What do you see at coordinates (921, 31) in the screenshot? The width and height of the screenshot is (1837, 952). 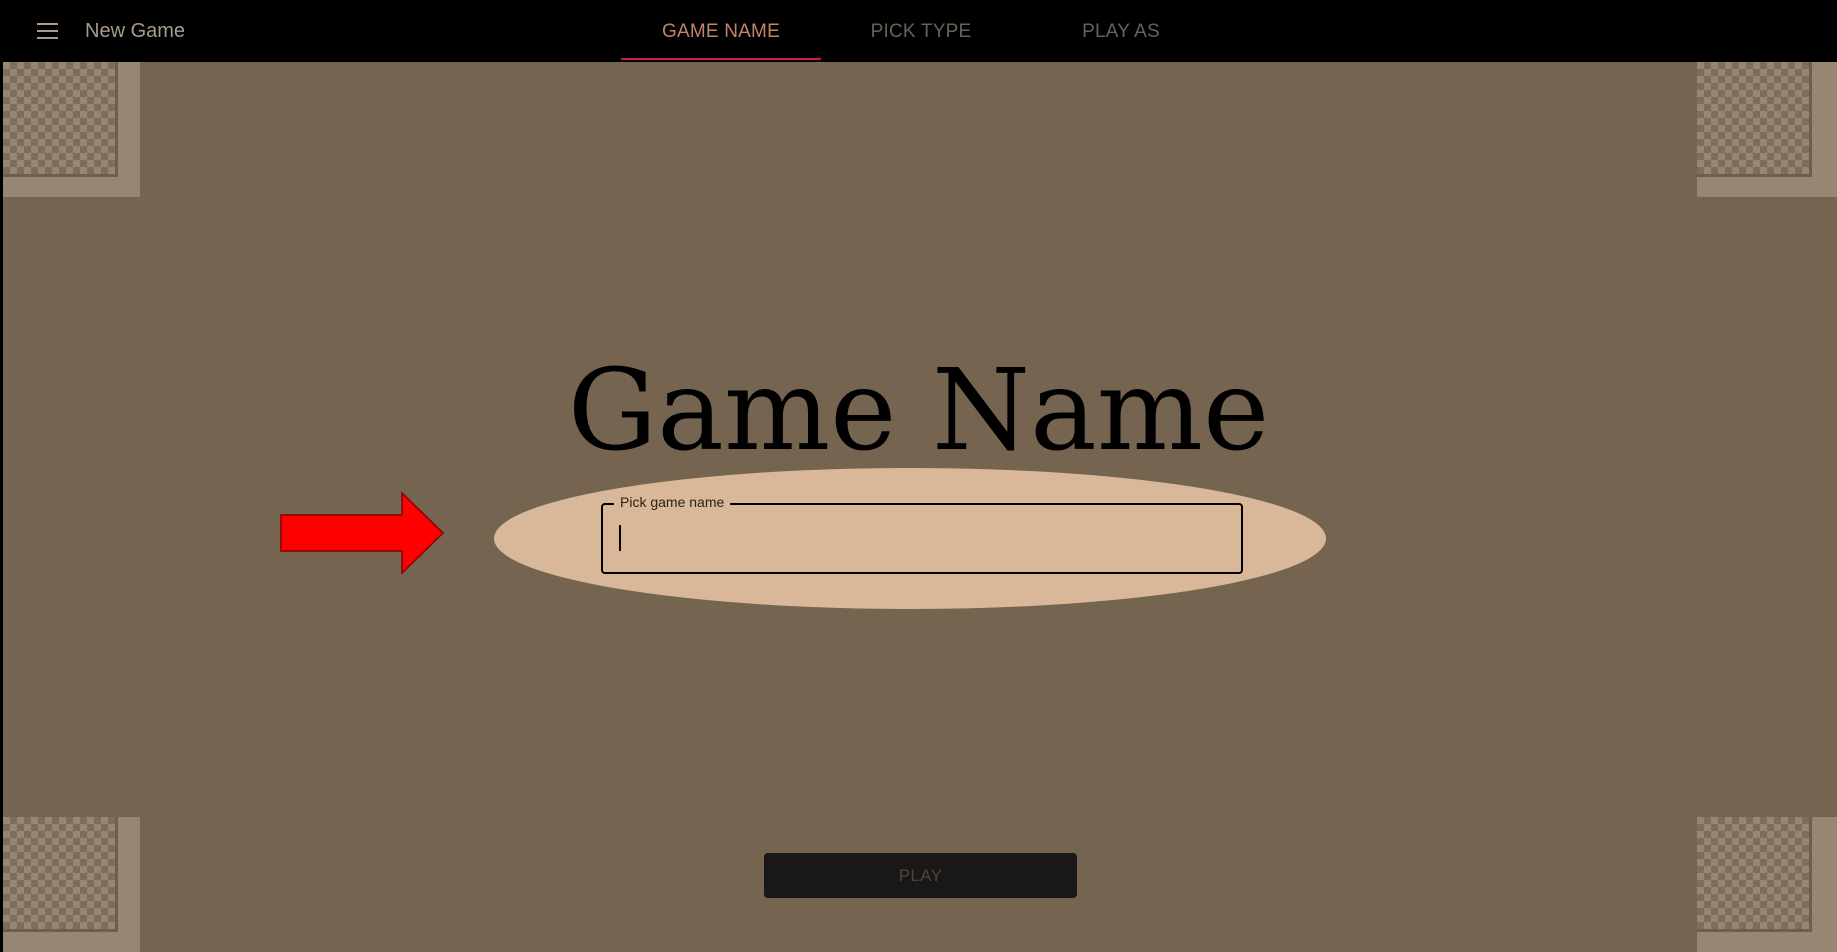 I see `tab-pick-type: PICK TYPE` at bounding box center [921, 31].